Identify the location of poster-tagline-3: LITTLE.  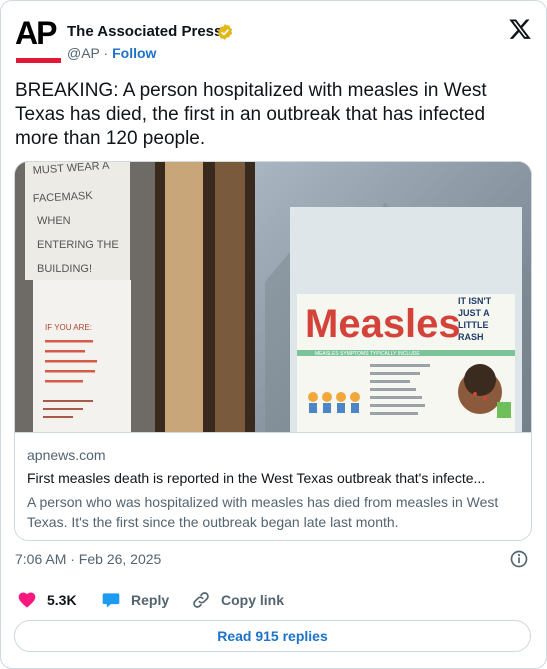
(473, 325).